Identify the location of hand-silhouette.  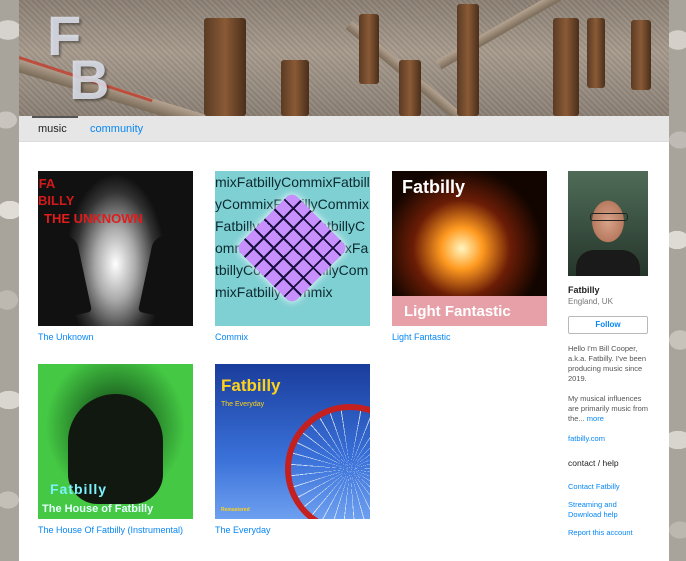
(163, 276).